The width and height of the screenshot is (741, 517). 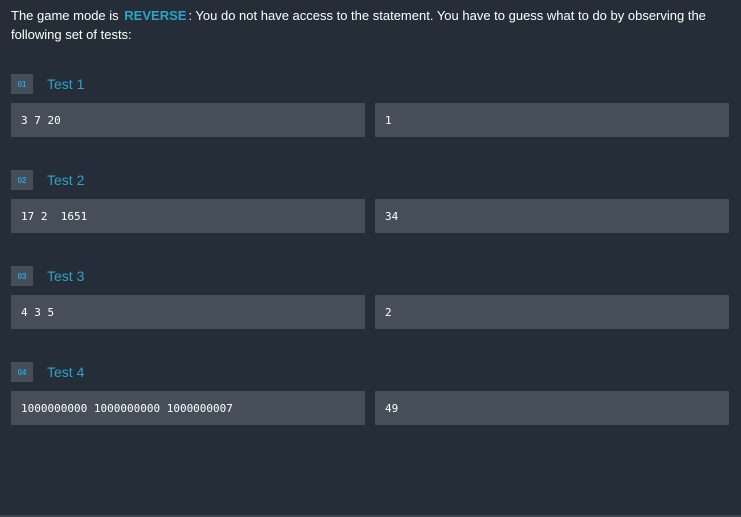 I want to click on test-number-badge: 03, so click(x=22, y=276).